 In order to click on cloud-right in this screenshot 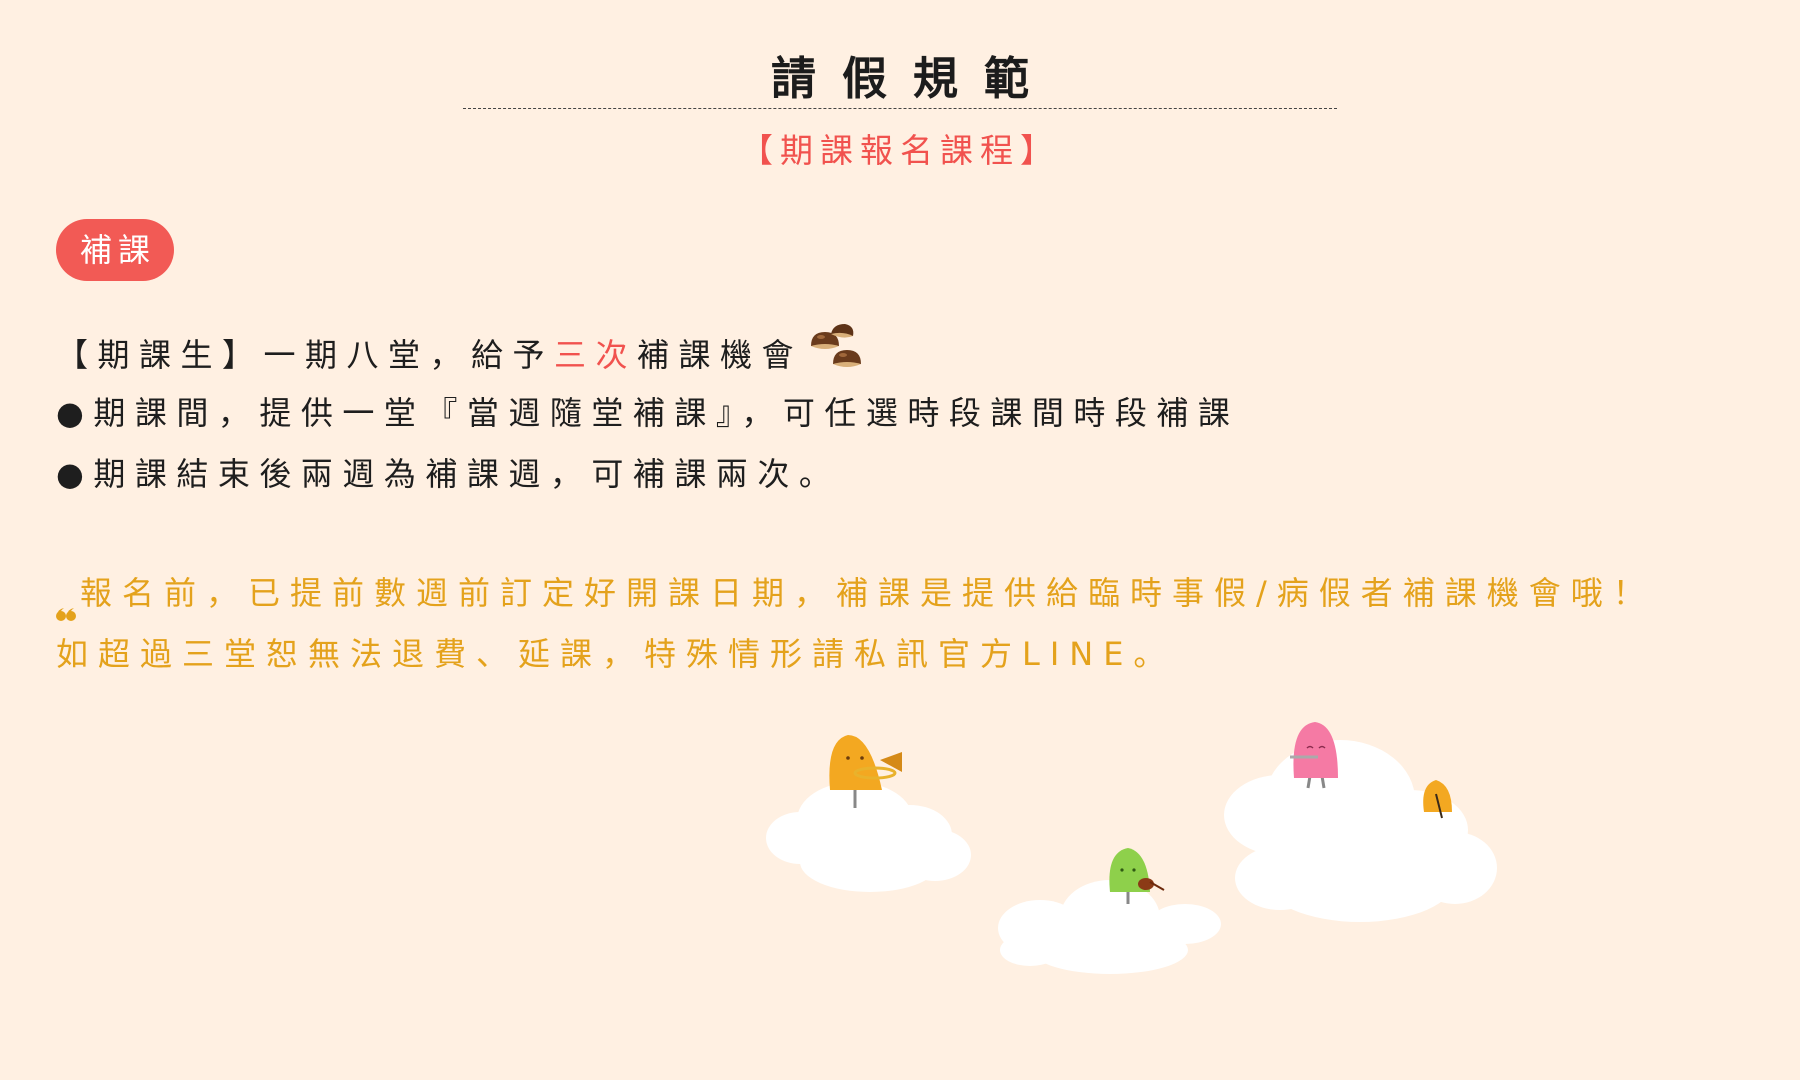, I will do `click(1360, 831)`.